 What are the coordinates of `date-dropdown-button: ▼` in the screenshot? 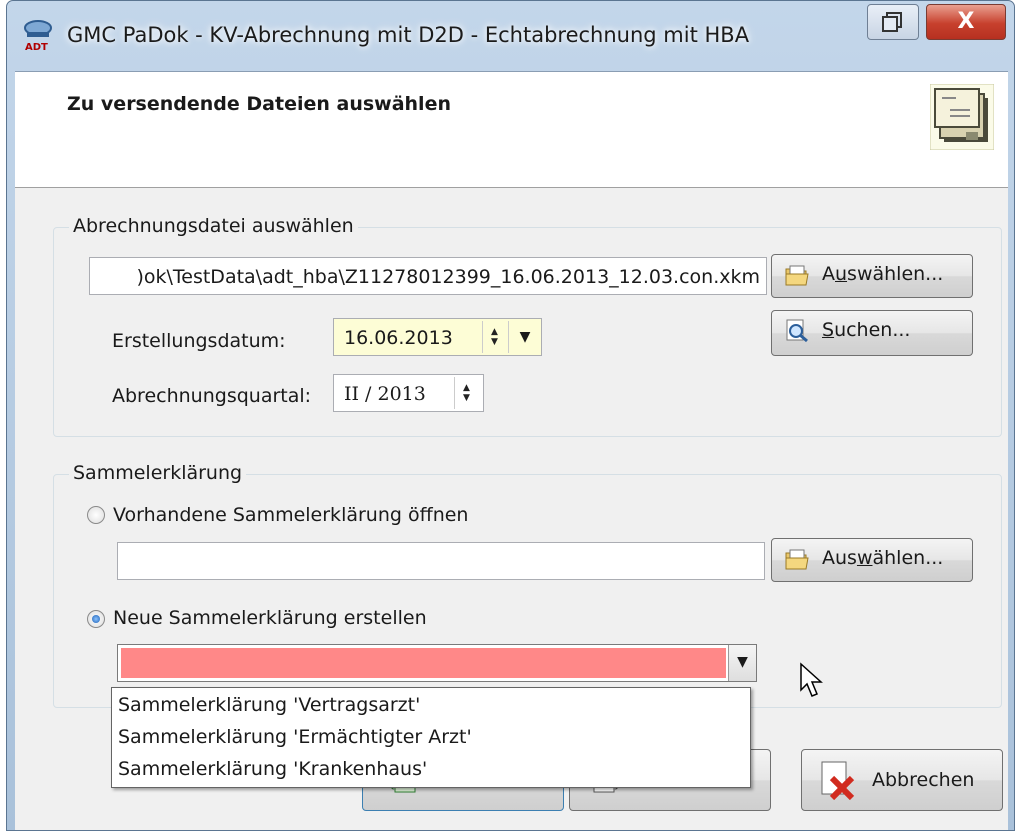 It's located at (524, 337).